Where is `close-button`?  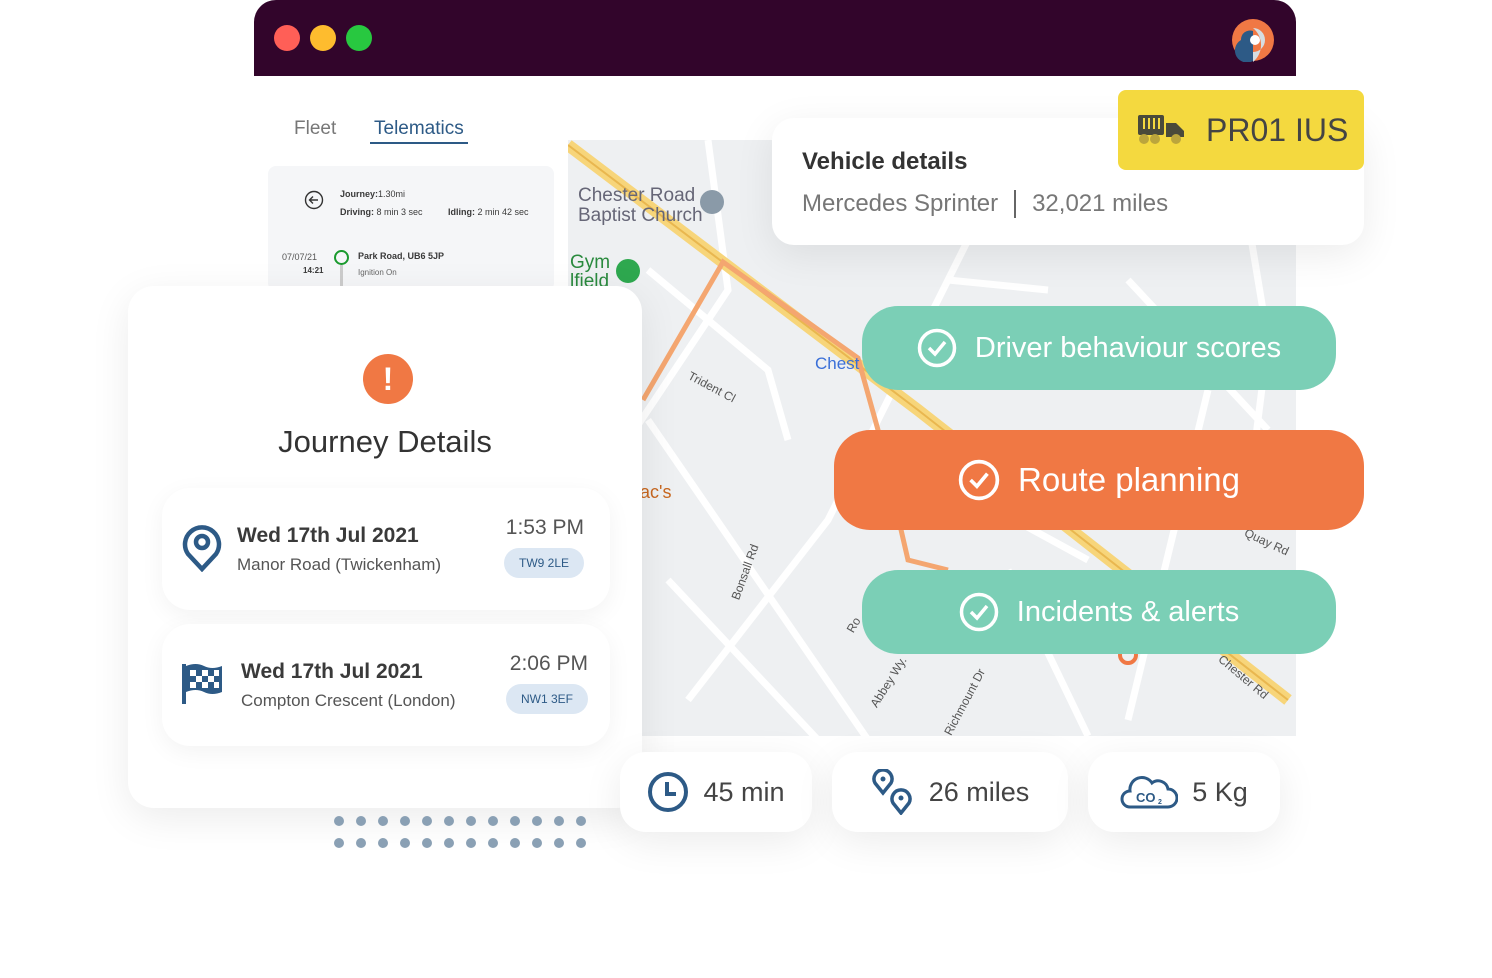
close-button is located at coordinates (287, 38).